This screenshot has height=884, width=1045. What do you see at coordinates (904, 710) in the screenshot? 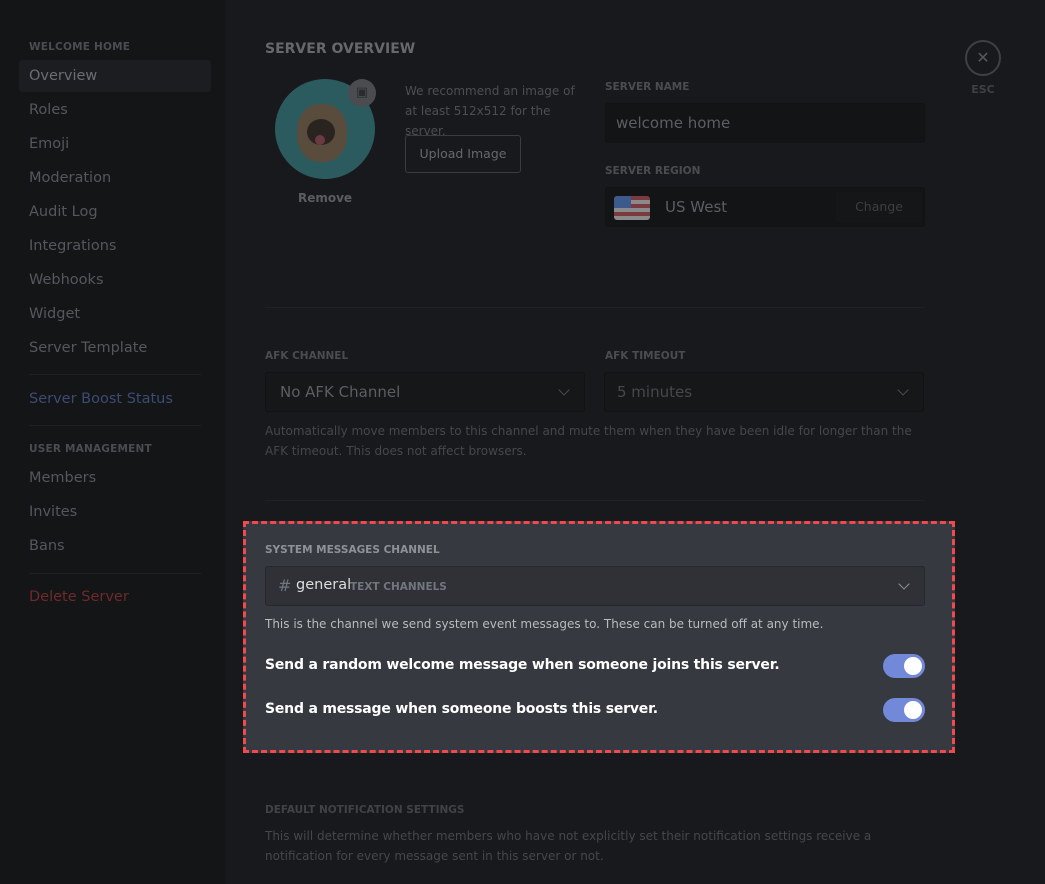
I see `boost-message-toggle` at bounding box center [904, 710].